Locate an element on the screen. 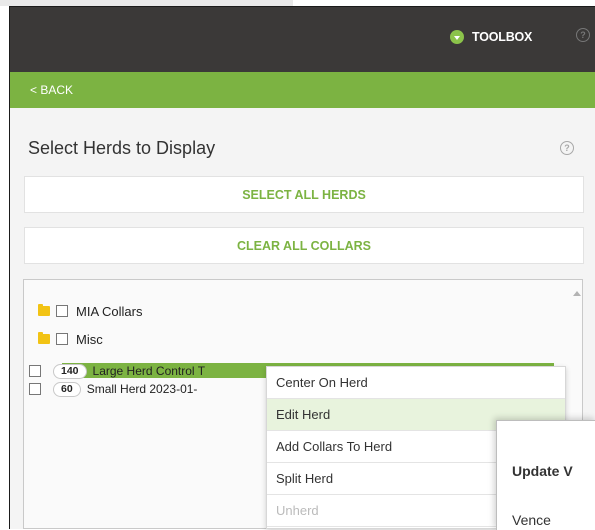  section-title: Select Herds to Display is located at coordinates (122, 148).